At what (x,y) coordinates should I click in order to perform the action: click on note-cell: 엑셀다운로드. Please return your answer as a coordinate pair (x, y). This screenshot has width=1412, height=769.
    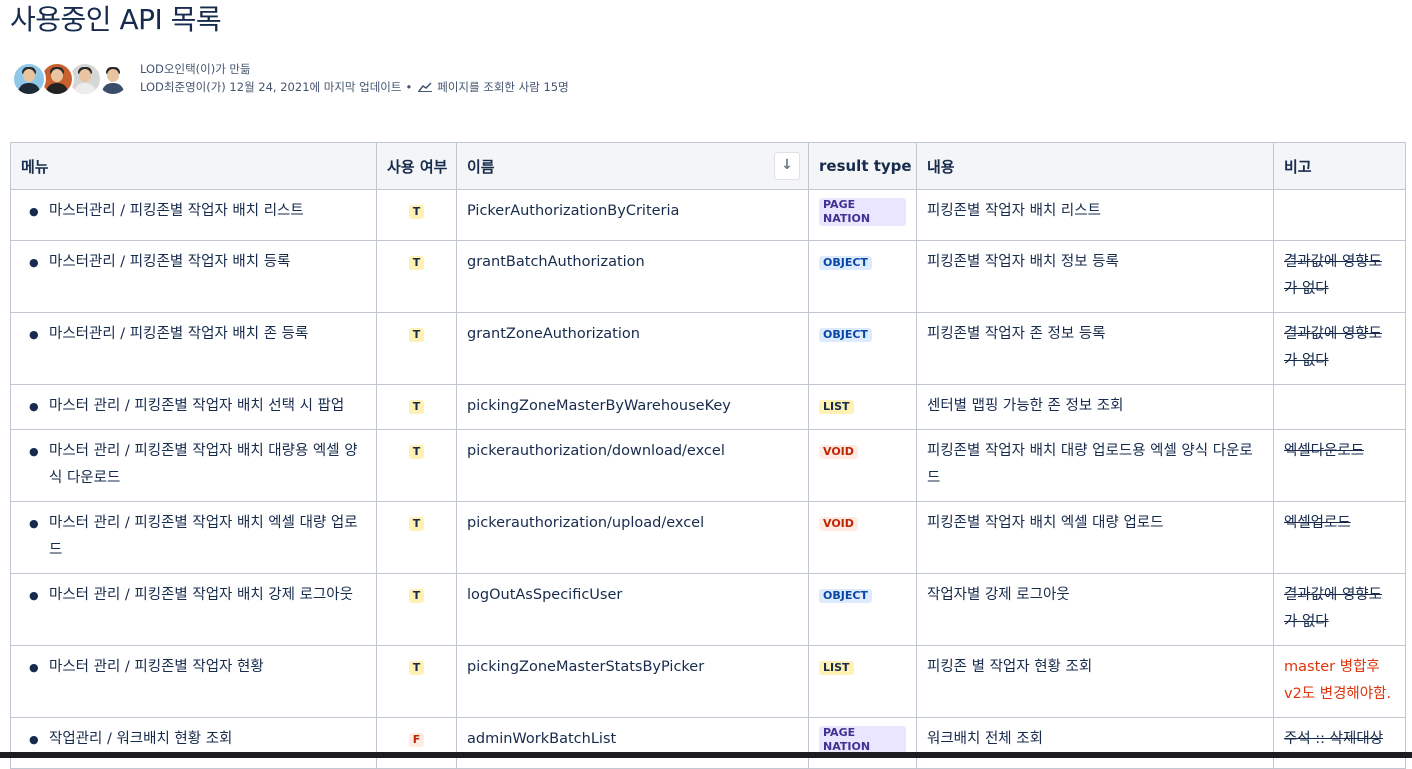
    Looking at the image, I should click on (1339, 465).